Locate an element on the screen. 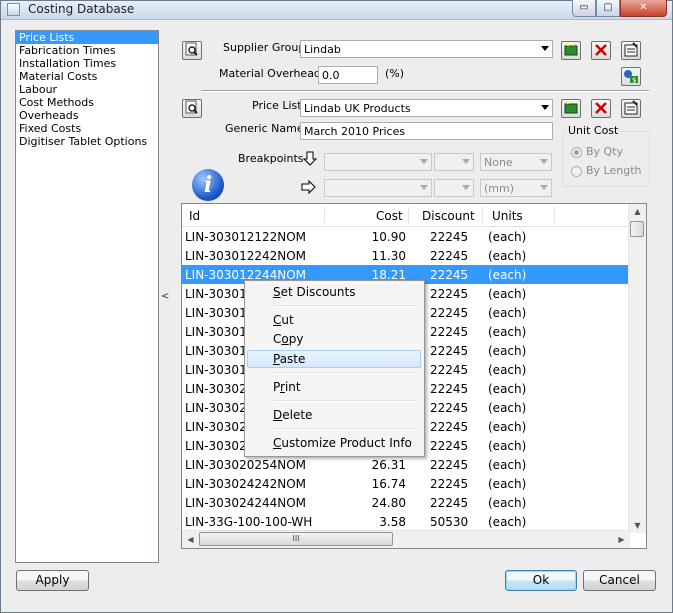 The image size is (673, 613). panel-splitter: < is located at coordinates (165, 296).